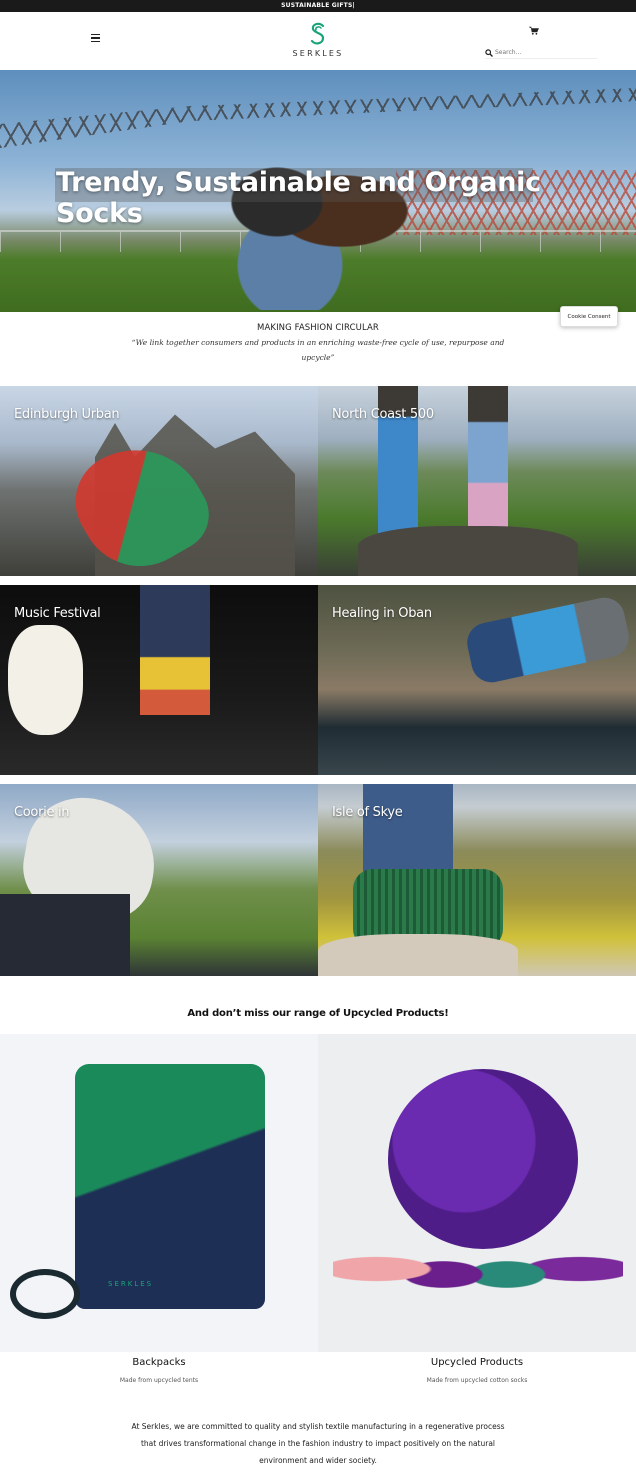 Image resolution: width=636 pixels, height=1482 pixels. I want to click on collection-tile-isle-of-skye: Isle of Skye, so click(477, 880).